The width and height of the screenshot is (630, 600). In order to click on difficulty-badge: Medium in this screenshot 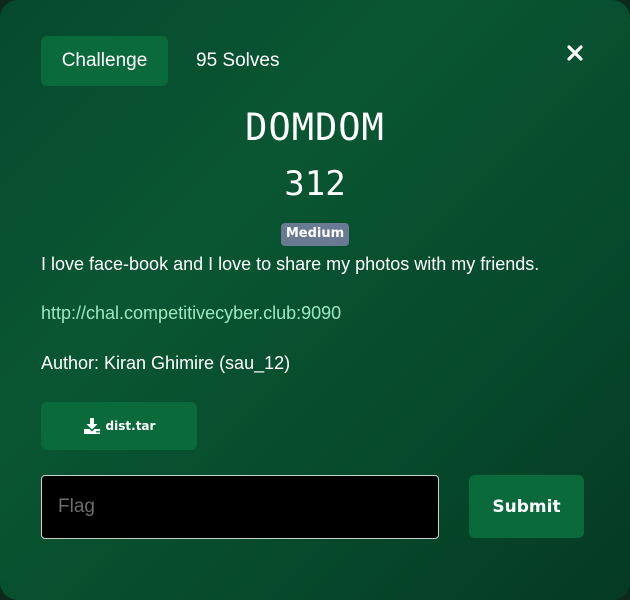, I will do `click(315, 234)`.